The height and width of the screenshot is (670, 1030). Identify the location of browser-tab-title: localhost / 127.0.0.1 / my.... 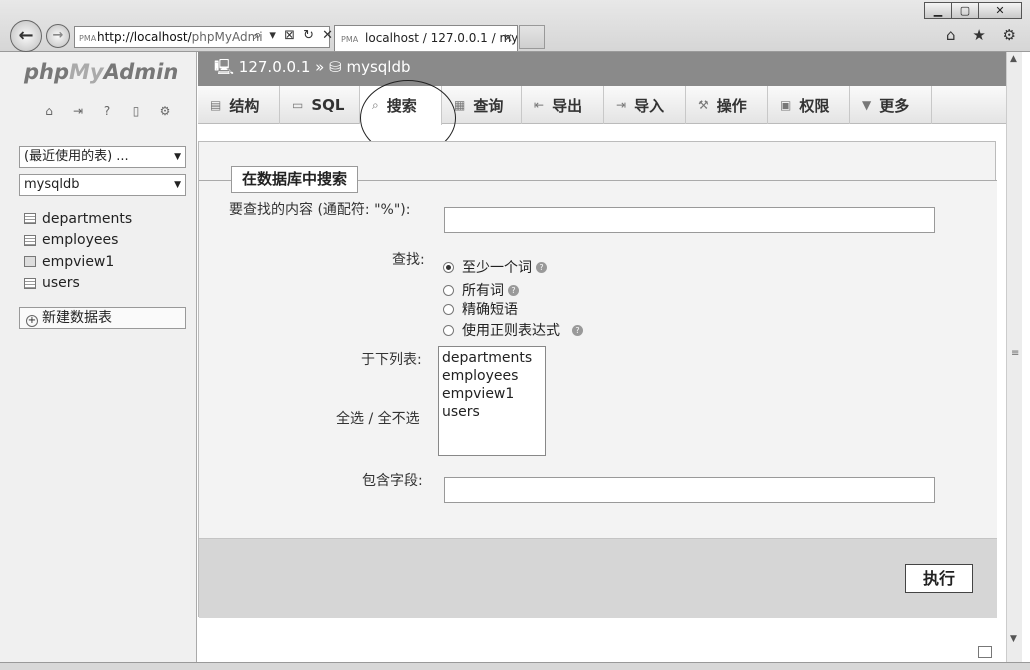
(441, 38).